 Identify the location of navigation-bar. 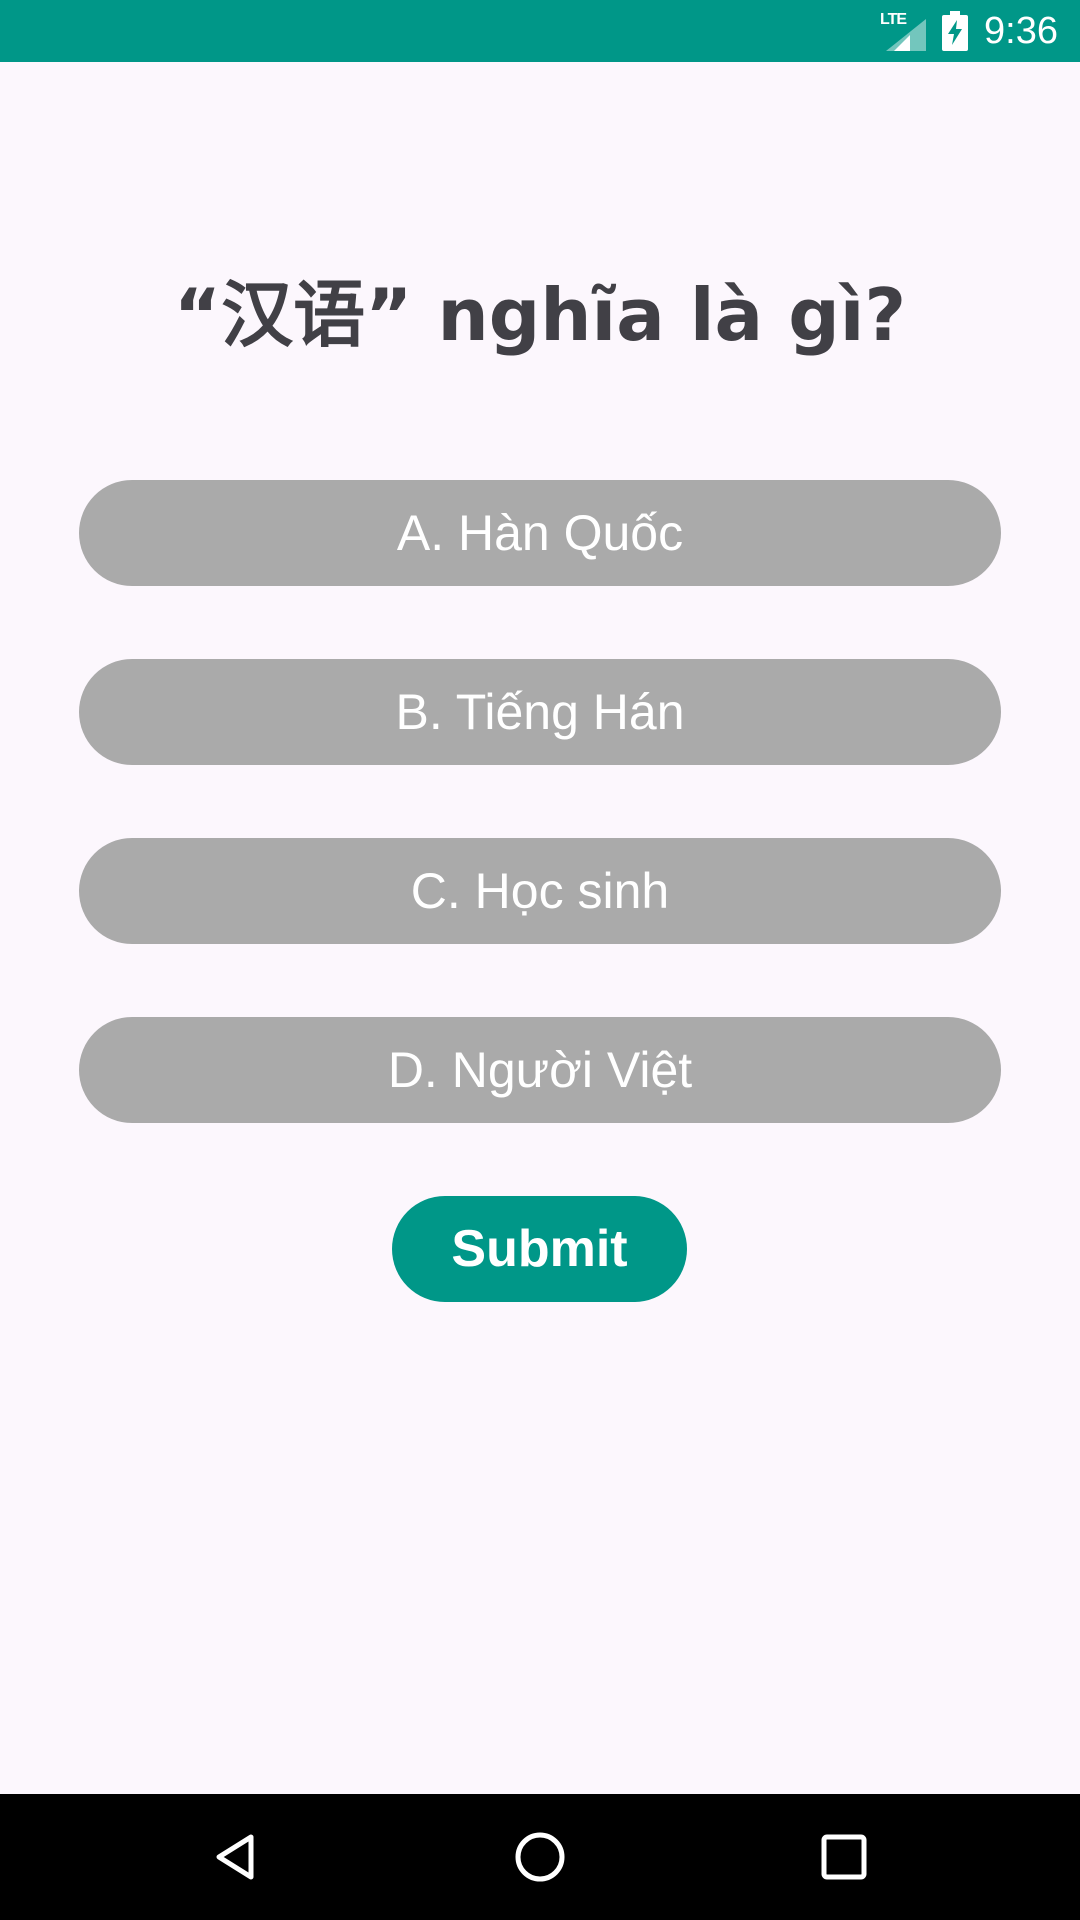
(540, 1857).